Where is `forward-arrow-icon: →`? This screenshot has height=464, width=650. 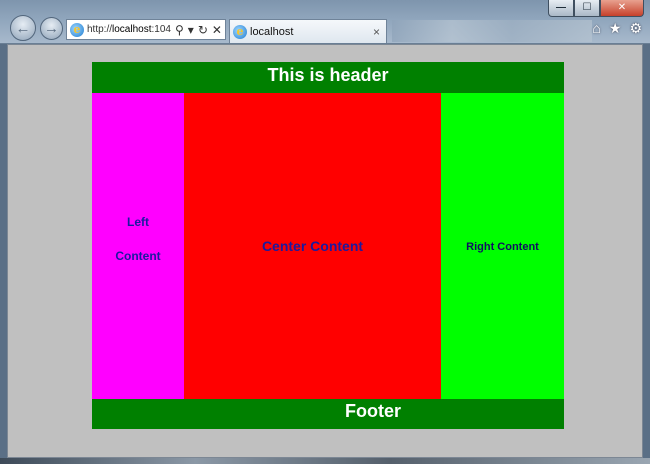 forward-arrow-icon: → is located at coordinates (51, 28).